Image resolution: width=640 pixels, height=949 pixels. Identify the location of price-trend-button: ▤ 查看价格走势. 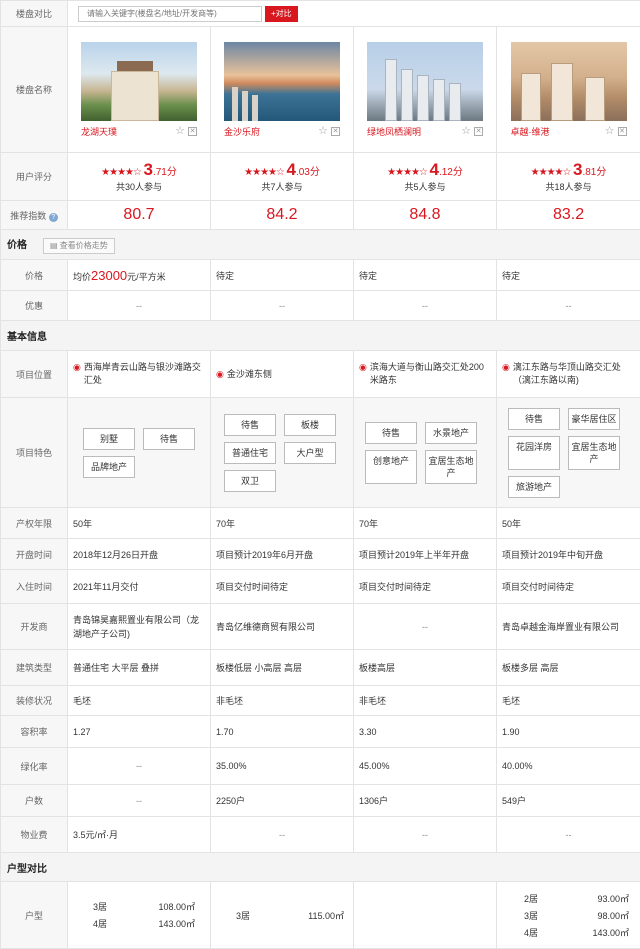
(79, 245).